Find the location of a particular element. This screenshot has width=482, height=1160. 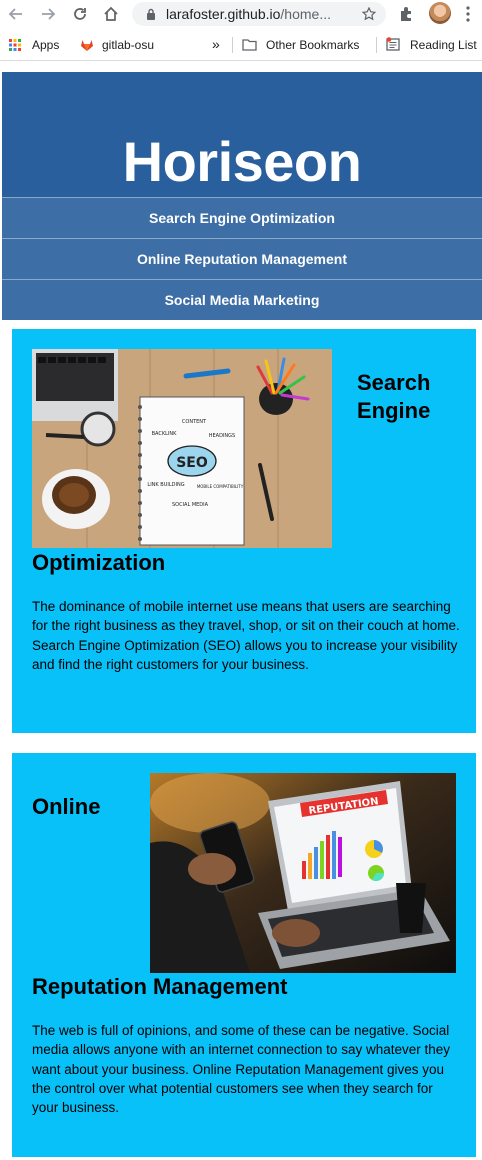

reload-button is located at coordinates (80, 14).